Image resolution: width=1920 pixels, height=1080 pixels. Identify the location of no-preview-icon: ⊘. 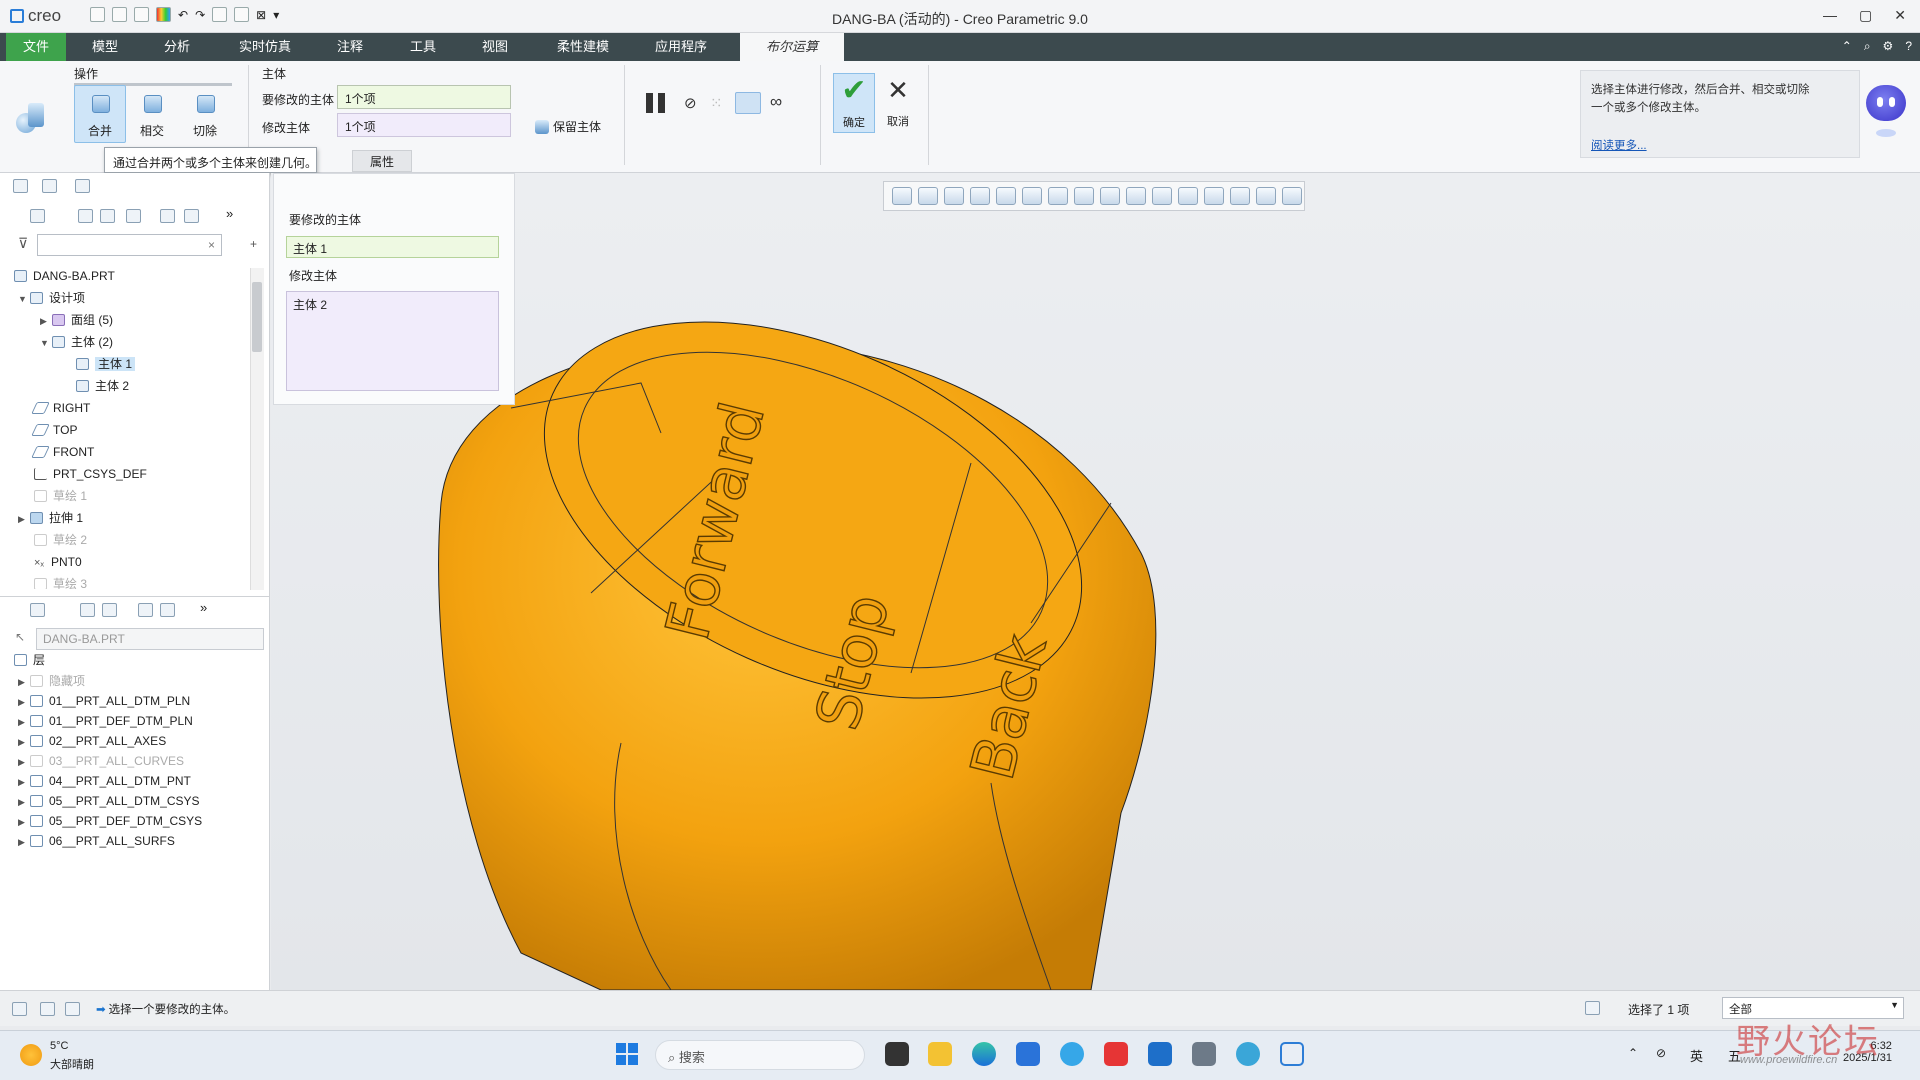
(690, 103).